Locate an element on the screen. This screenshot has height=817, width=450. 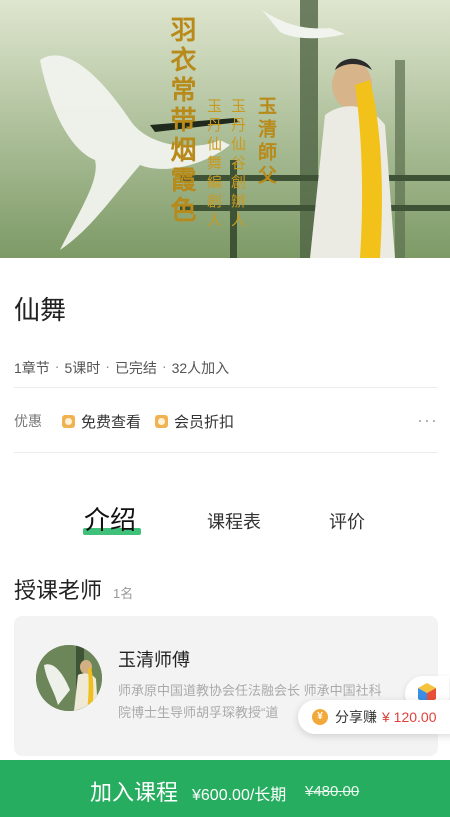
promo-tag-member-label: 会员折扣 is located at coordinates (204, 422).